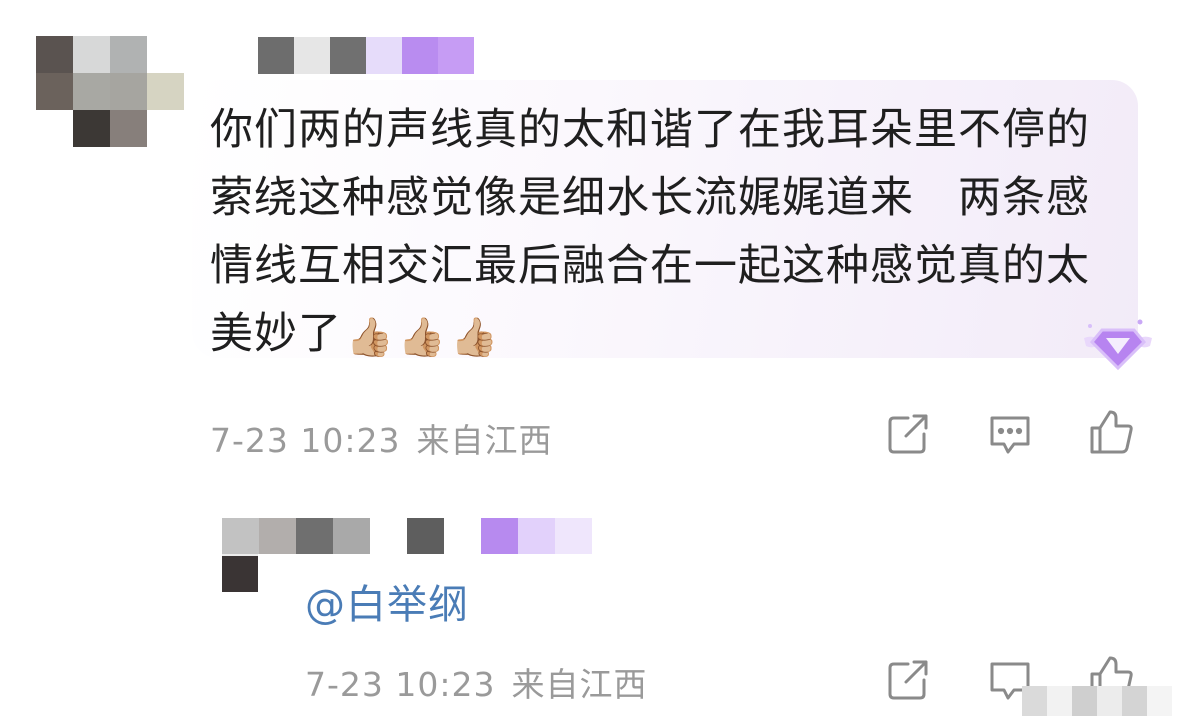  I want to click on reply-meta: 7-23 10:23 来自江西, so click(484, 682).